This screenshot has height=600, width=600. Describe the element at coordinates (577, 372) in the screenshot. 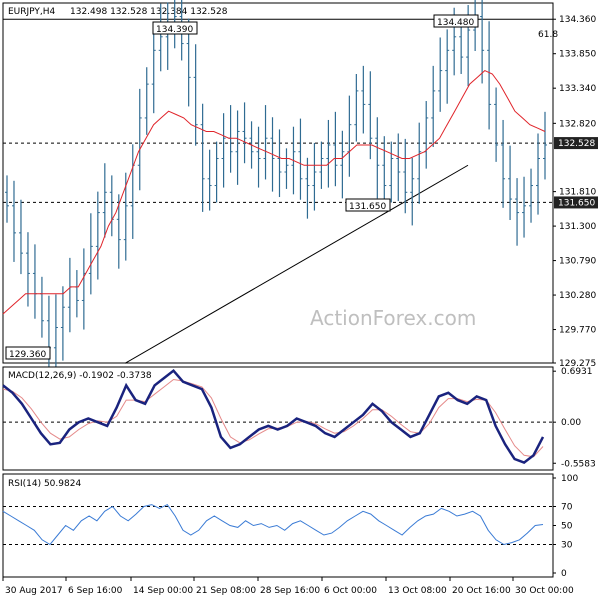

I see `macd-axis-tick-label: 0.6931` at that location.